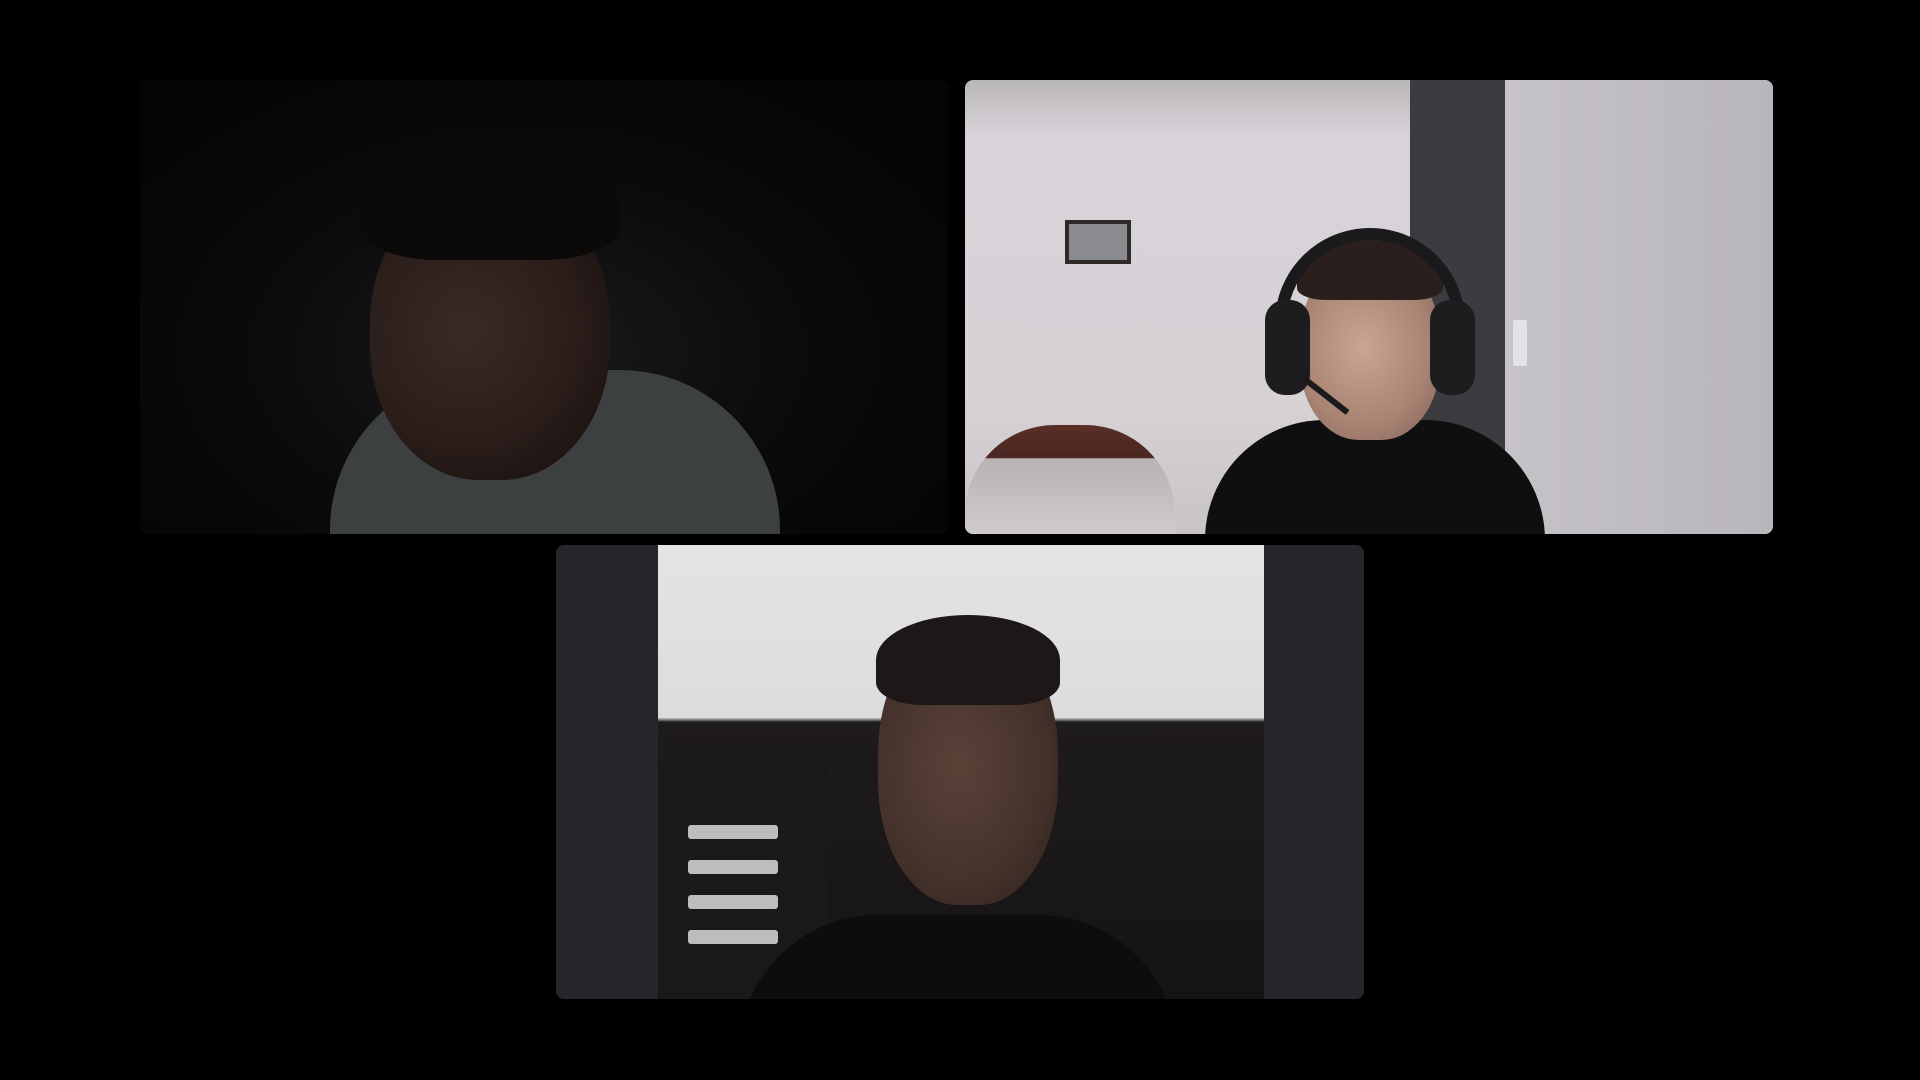  Describe the element at coordinates (1375, 377) in the screenshot. I see `participant-2-camera-feed` at that location.